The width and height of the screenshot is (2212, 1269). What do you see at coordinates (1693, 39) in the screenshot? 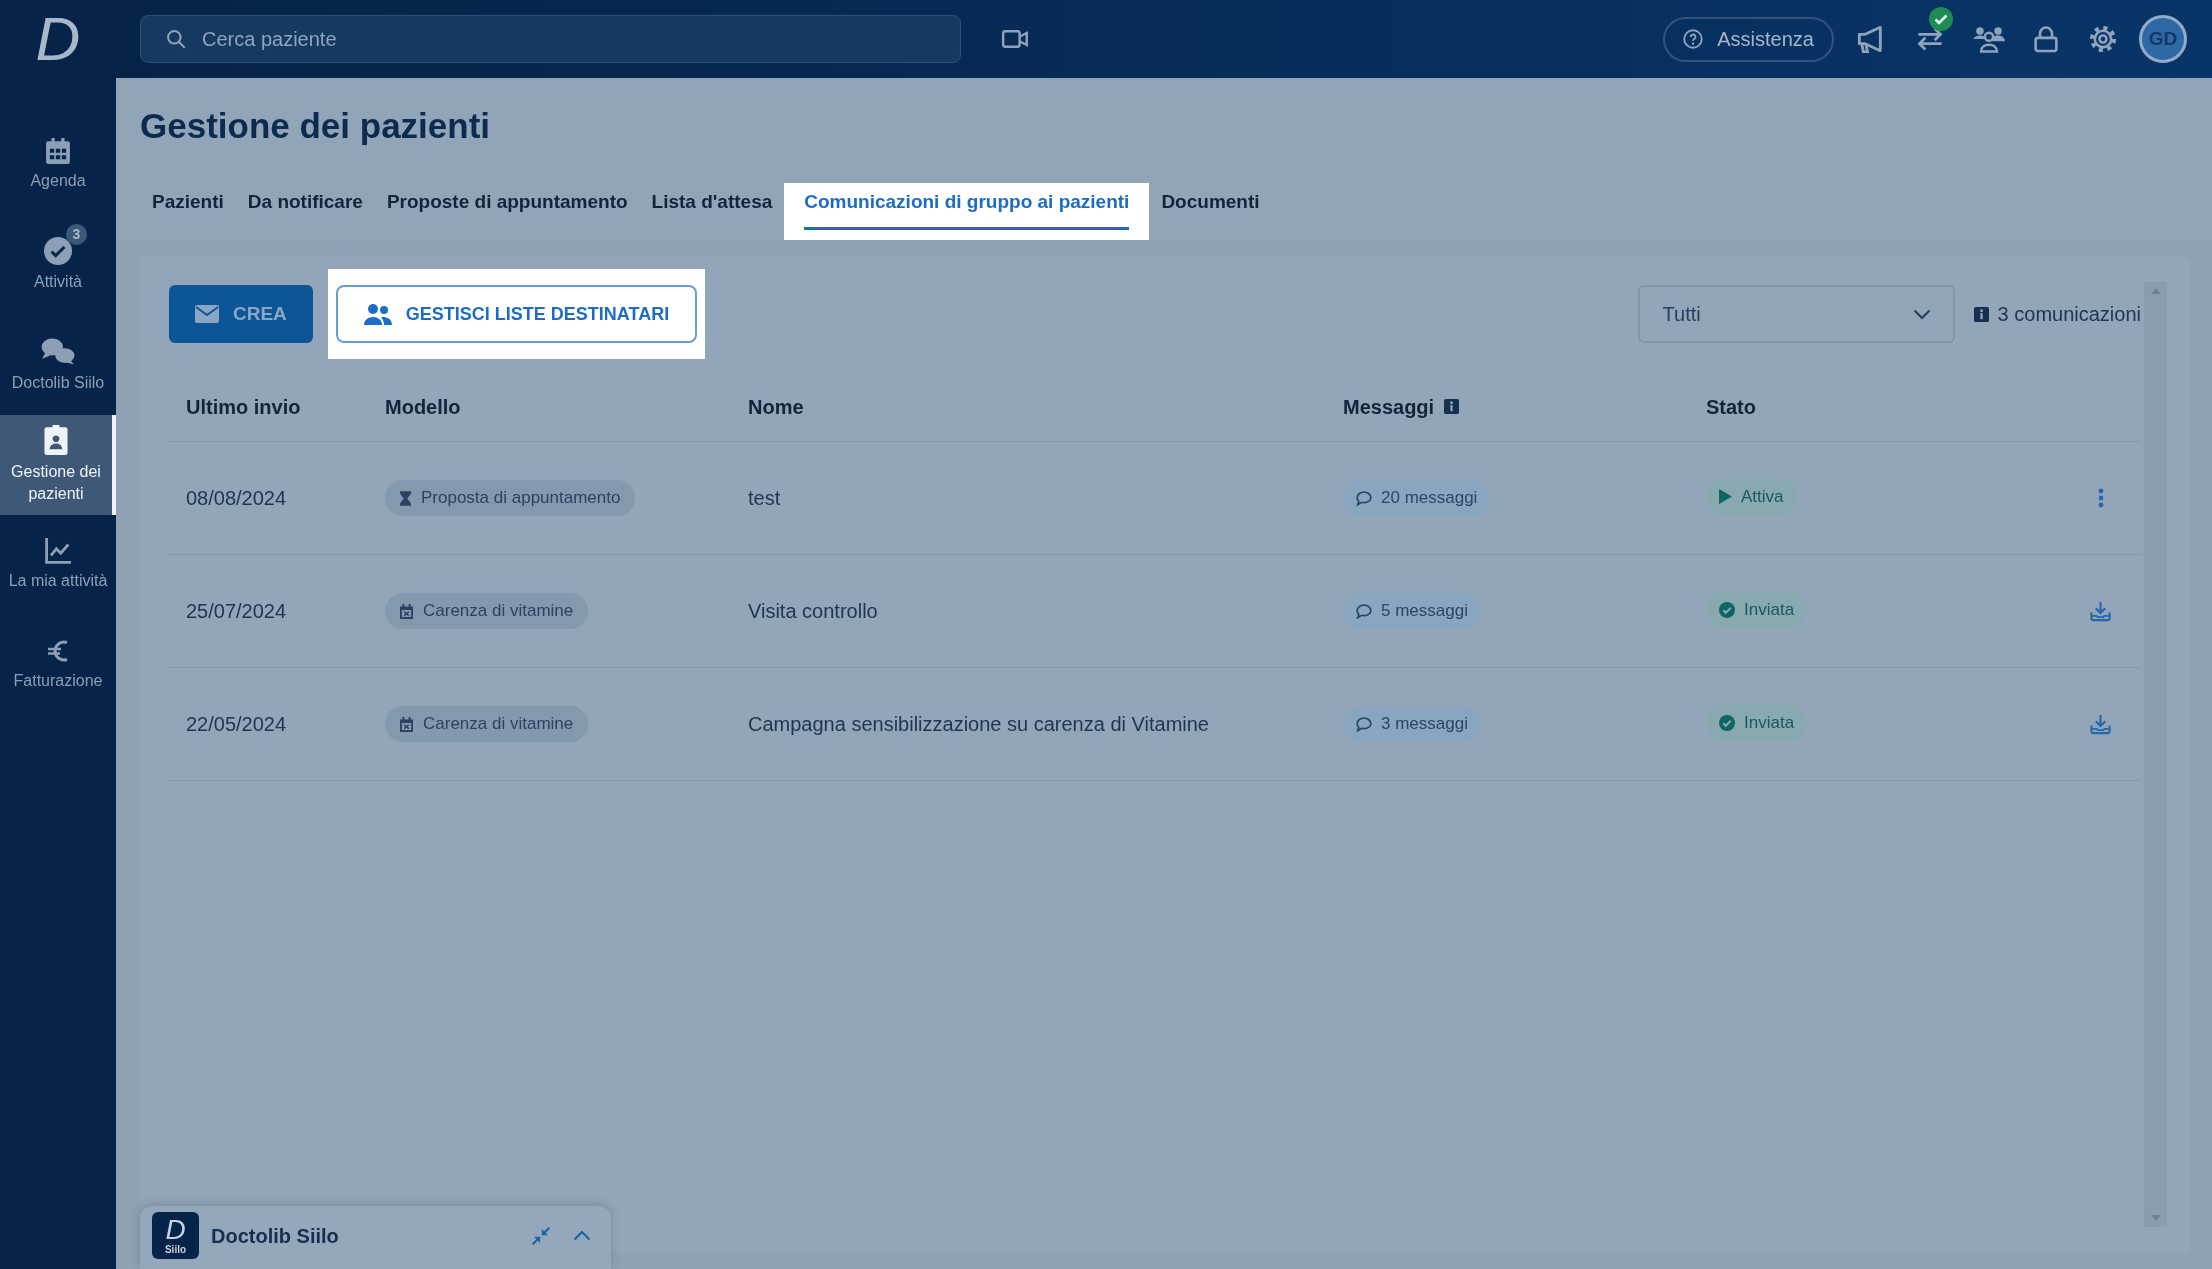
I see `help-icon` at bounding box center [1693, 39].